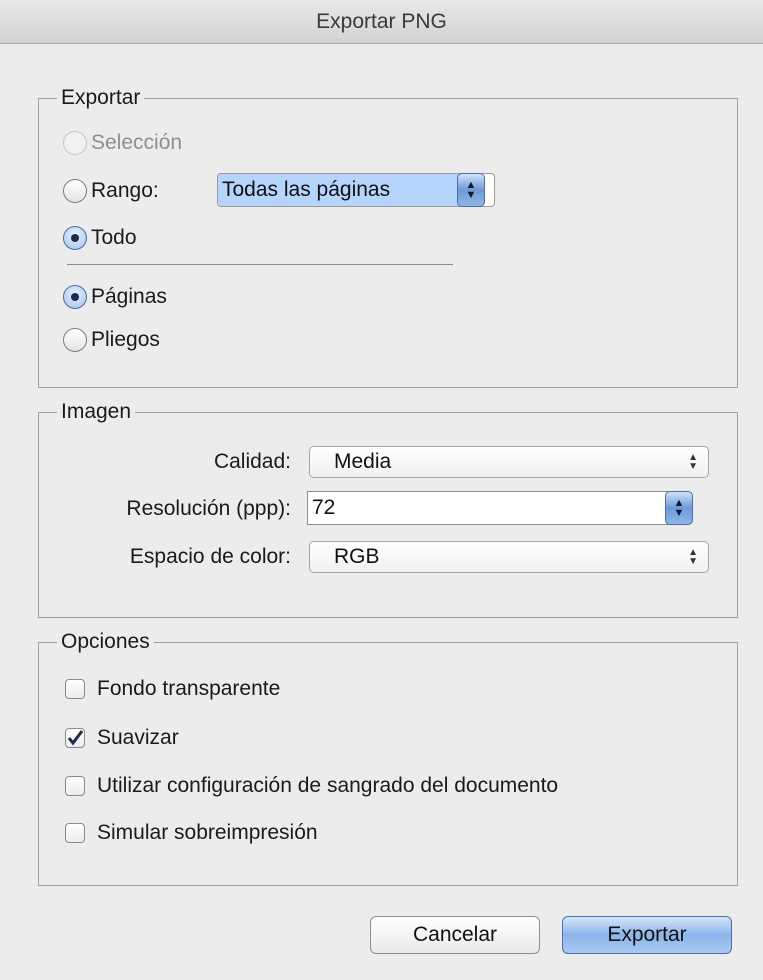  I want to click on quality-label: Calidad:, so click(252, 461).